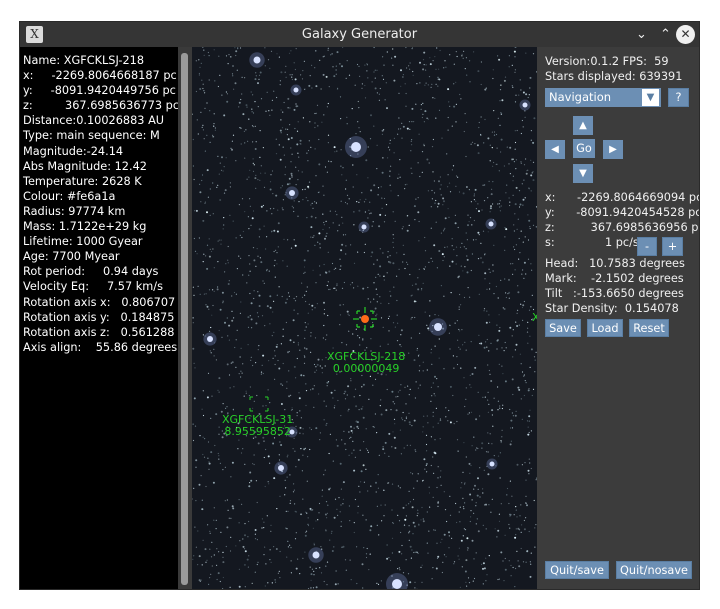 The height and width of the screenshot is (609, 720). What do you see at coordinates (649, 328) in the screenshot?
I see `reset-button: Reset` at bounding box center [649, 328].